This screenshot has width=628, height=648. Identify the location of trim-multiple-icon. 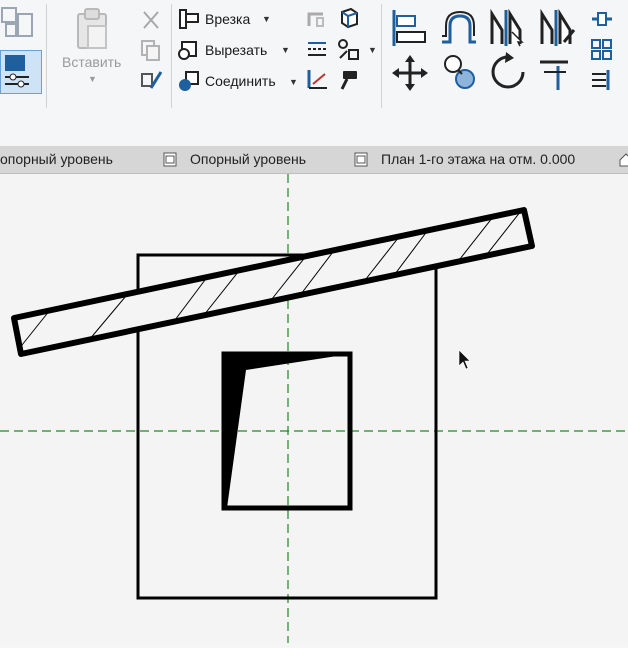
(602, 80).